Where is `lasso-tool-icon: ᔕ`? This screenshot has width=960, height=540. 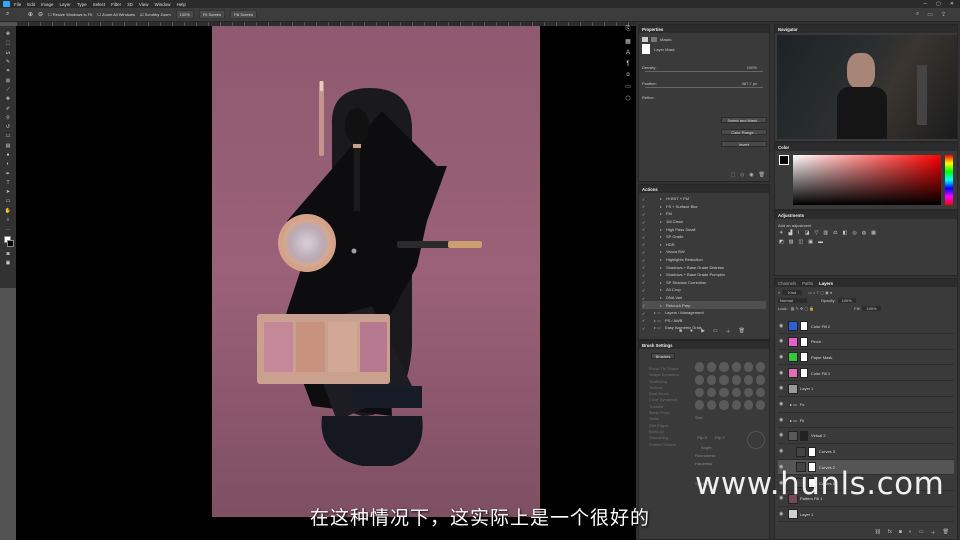 lasso-tool-icon: ᔕ is located at coordinates (8, 53).